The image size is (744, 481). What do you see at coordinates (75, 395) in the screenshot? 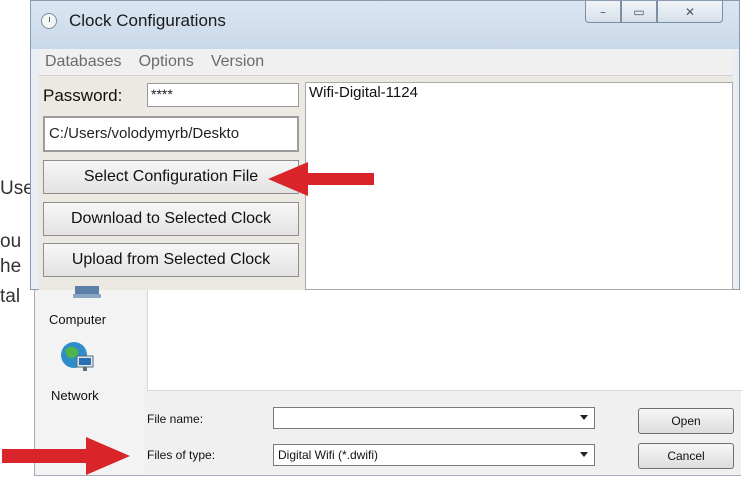
I see `nav-network: Network` at bounding box center [75, 395].